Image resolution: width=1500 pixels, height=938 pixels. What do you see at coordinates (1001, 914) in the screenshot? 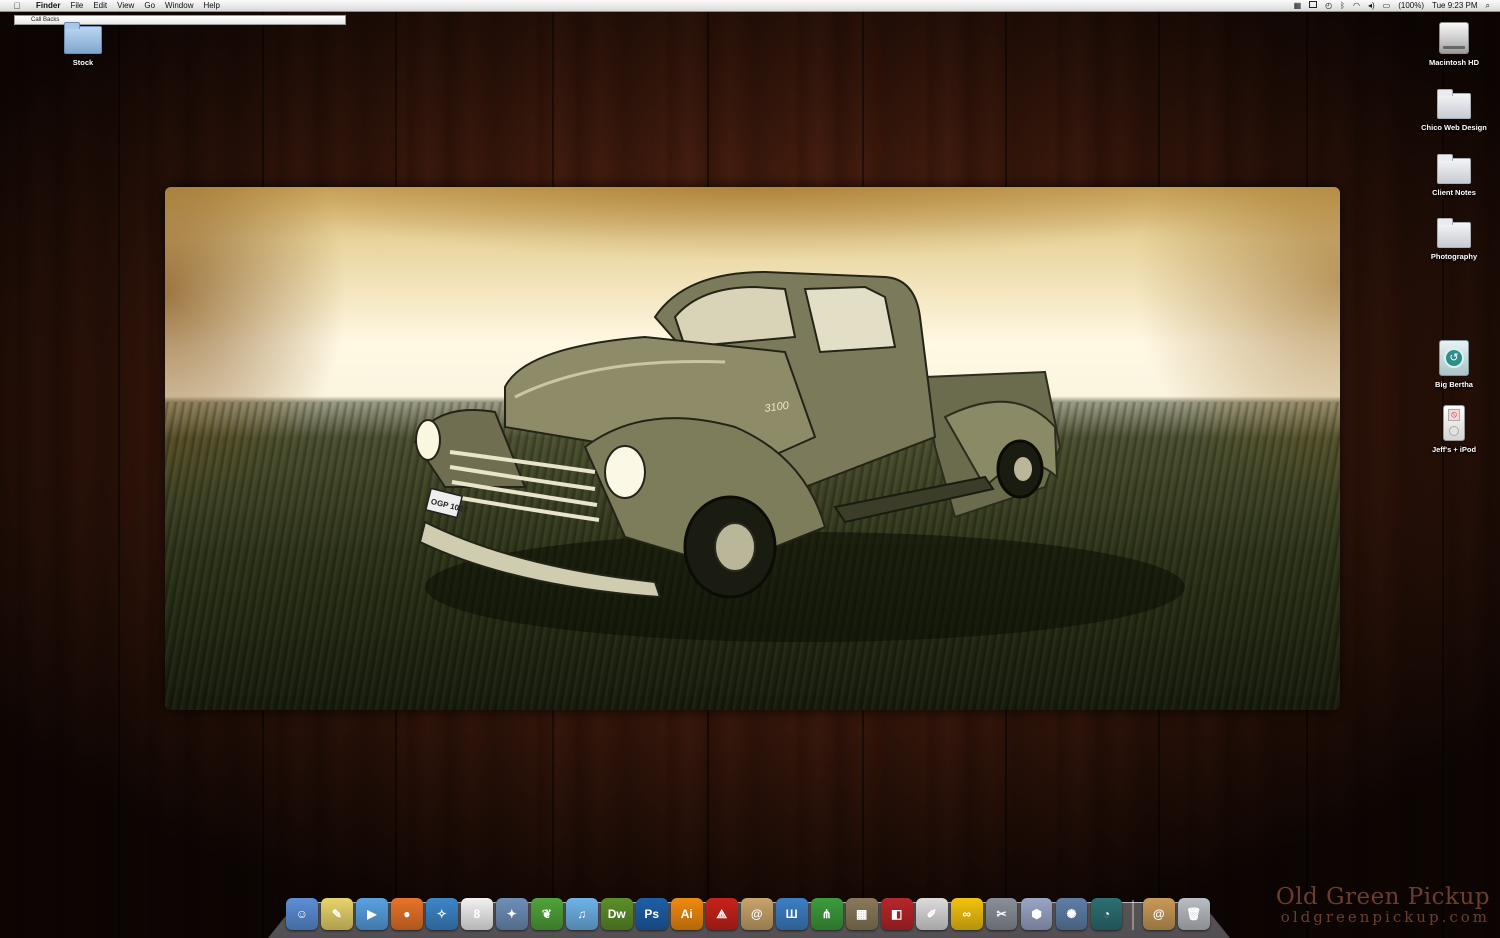
I see `utilities-icon: ✂` at bounding box center [1001, 914].